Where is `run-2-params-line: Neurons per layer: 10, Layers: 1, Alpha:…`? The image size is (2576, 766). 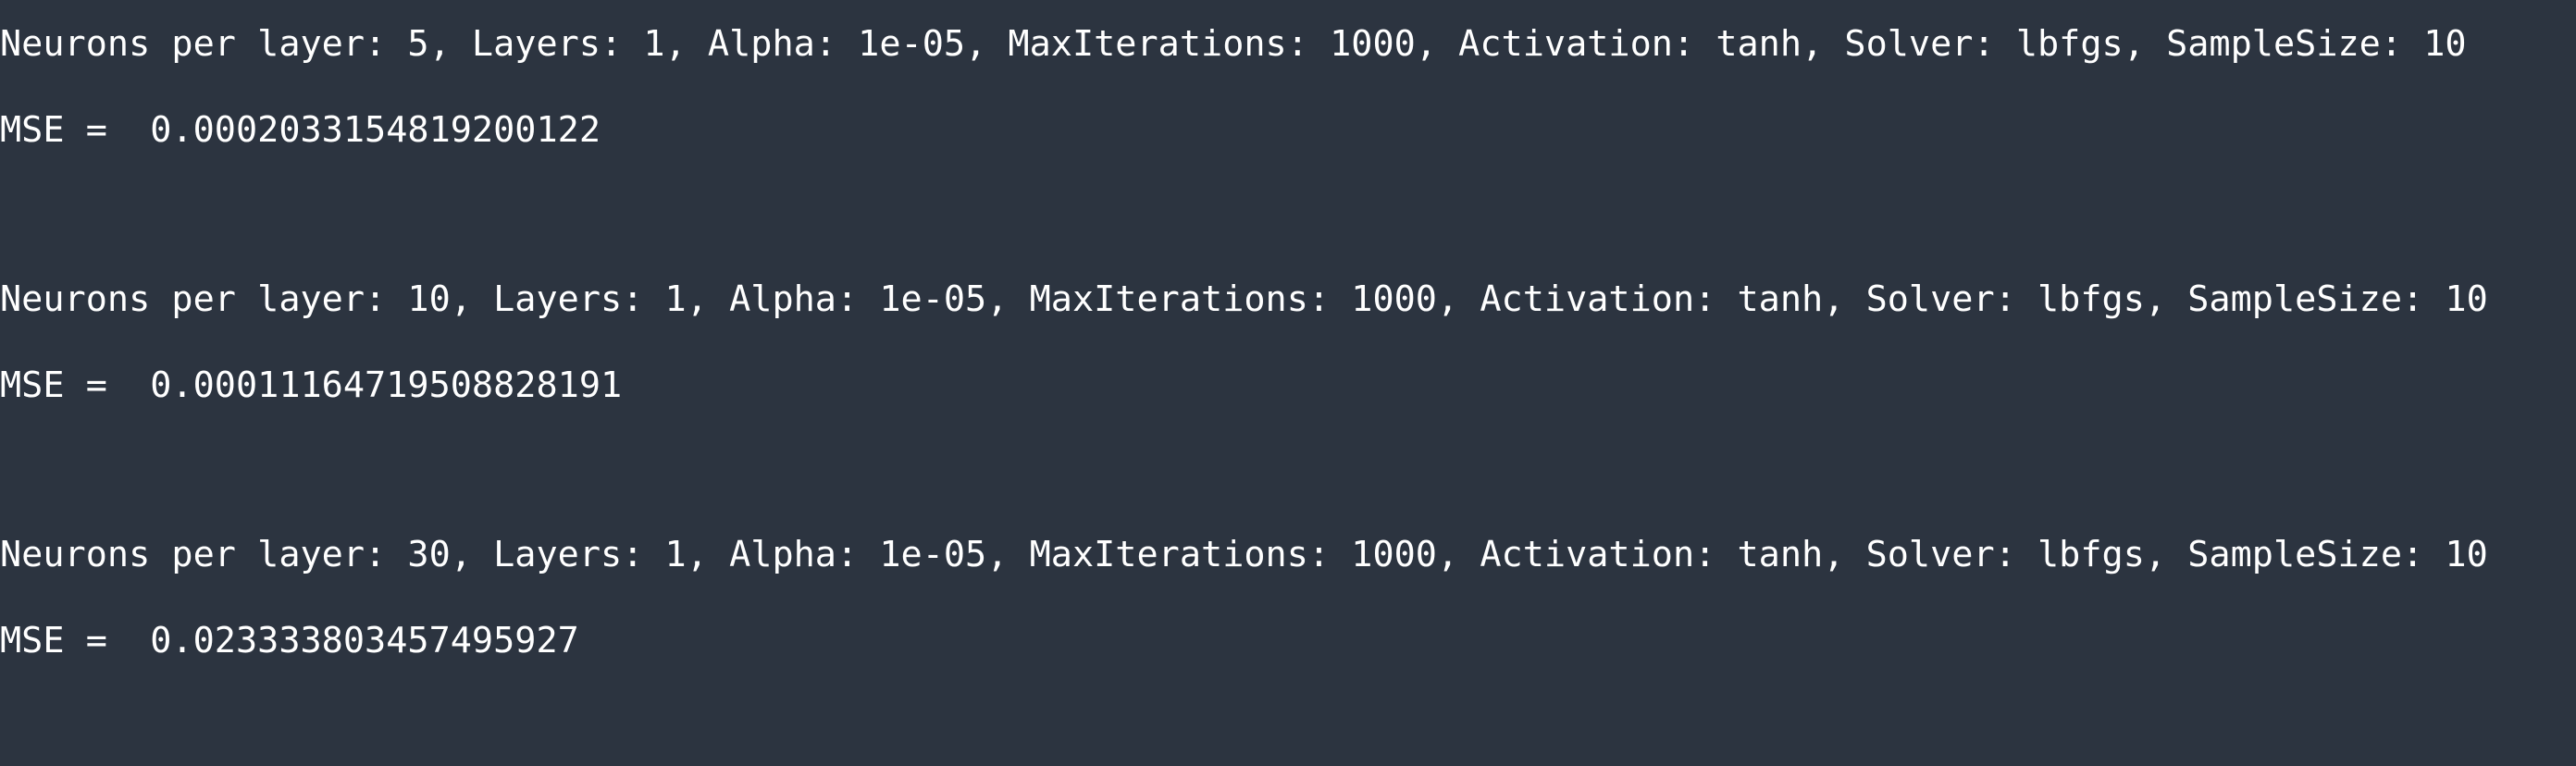
run-2-params-line: Neurons per layer: 10, Layers: 1, Alpha:… is located at coordinates (1244, 299).